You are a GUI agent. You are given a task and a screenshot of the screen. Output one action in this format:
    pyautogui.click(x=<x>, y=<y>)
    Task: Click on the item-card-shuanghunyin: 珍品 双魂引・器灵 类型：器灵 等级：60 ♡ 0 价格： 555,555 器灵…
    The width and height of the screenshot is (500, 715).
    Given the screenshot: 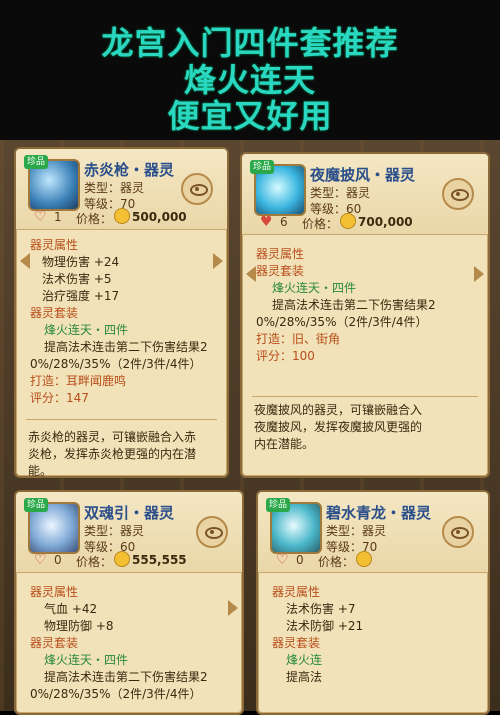 What is the action you would take?
    pyautogui.click(x=129, y=602)
    